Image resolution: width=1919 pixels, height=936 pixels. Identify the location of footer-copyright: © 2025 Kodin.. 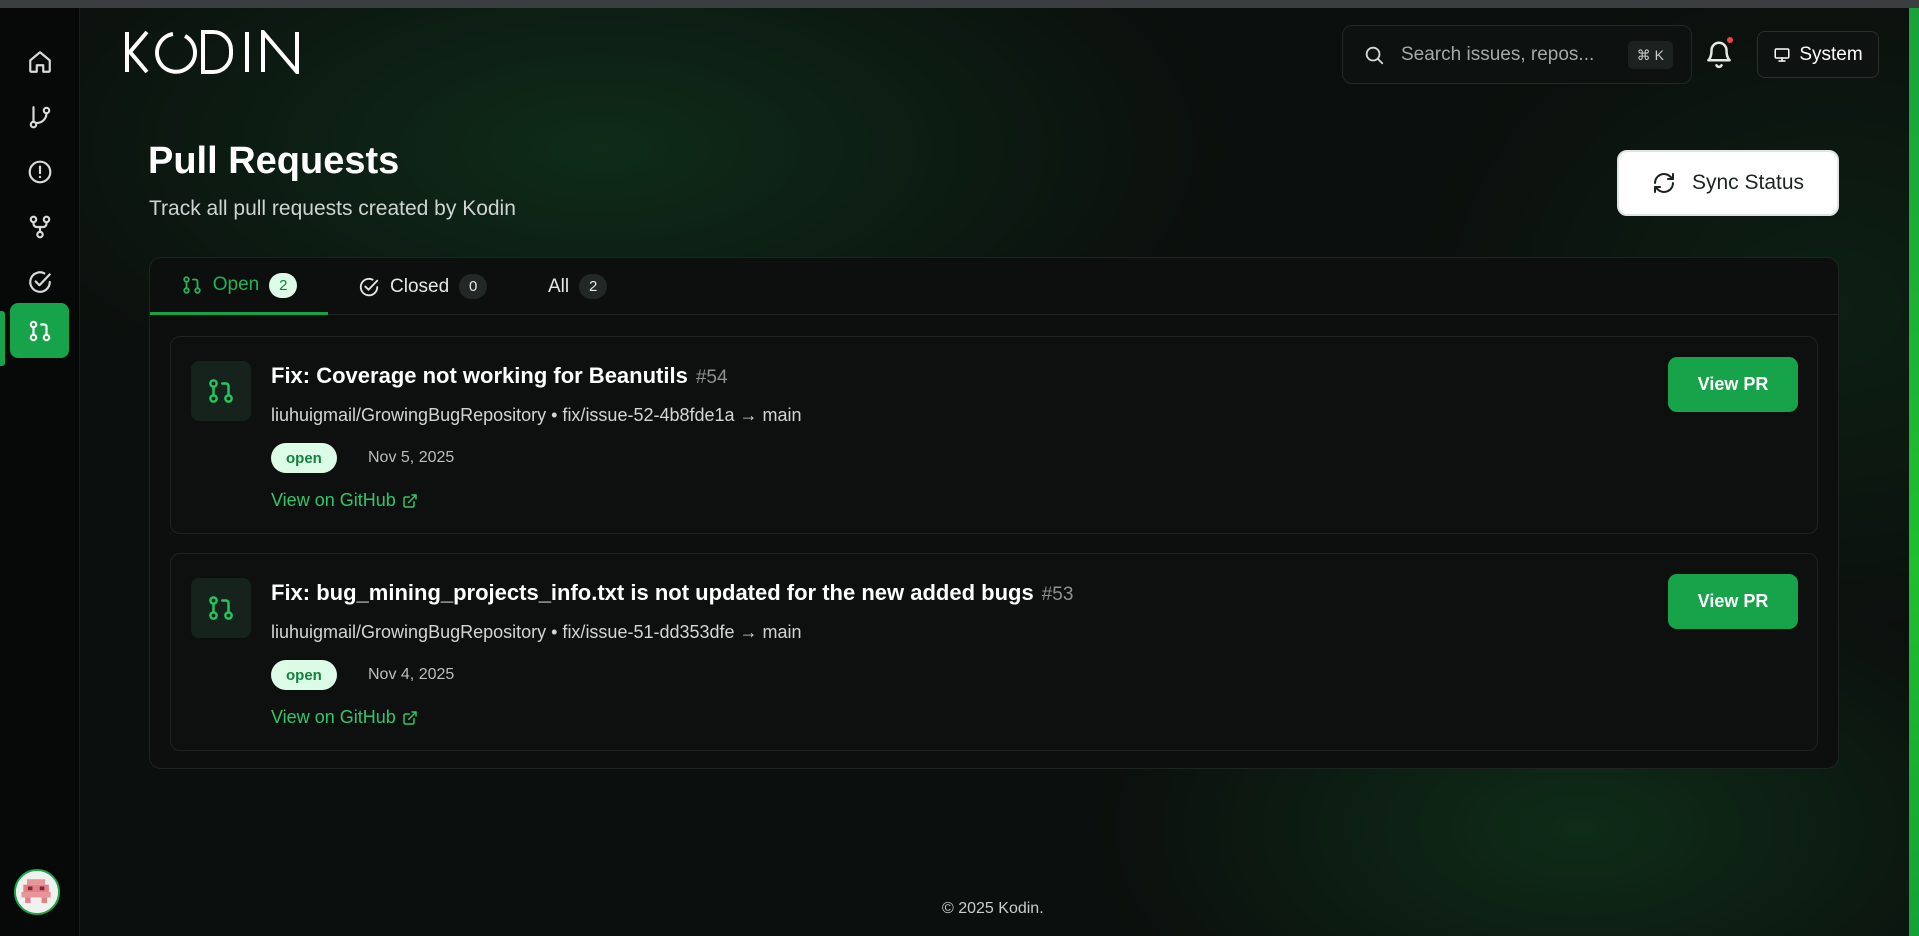
(993, 908).